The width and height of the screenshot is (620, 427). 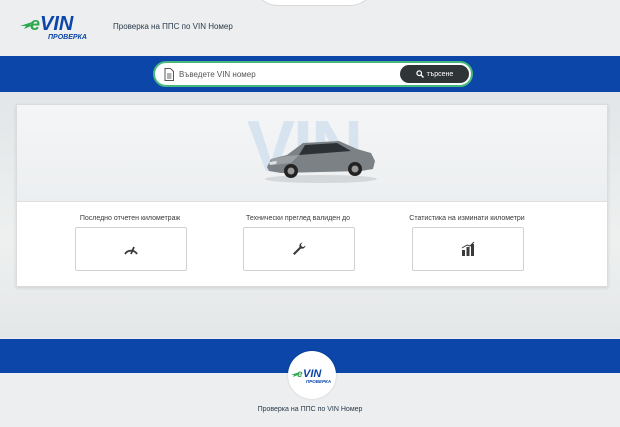 What do you see at coordinates (298, 218) in the screenshot?
I see `stat-label-inspection: Технически преглед валиден до` at bounding box center [298, 218].